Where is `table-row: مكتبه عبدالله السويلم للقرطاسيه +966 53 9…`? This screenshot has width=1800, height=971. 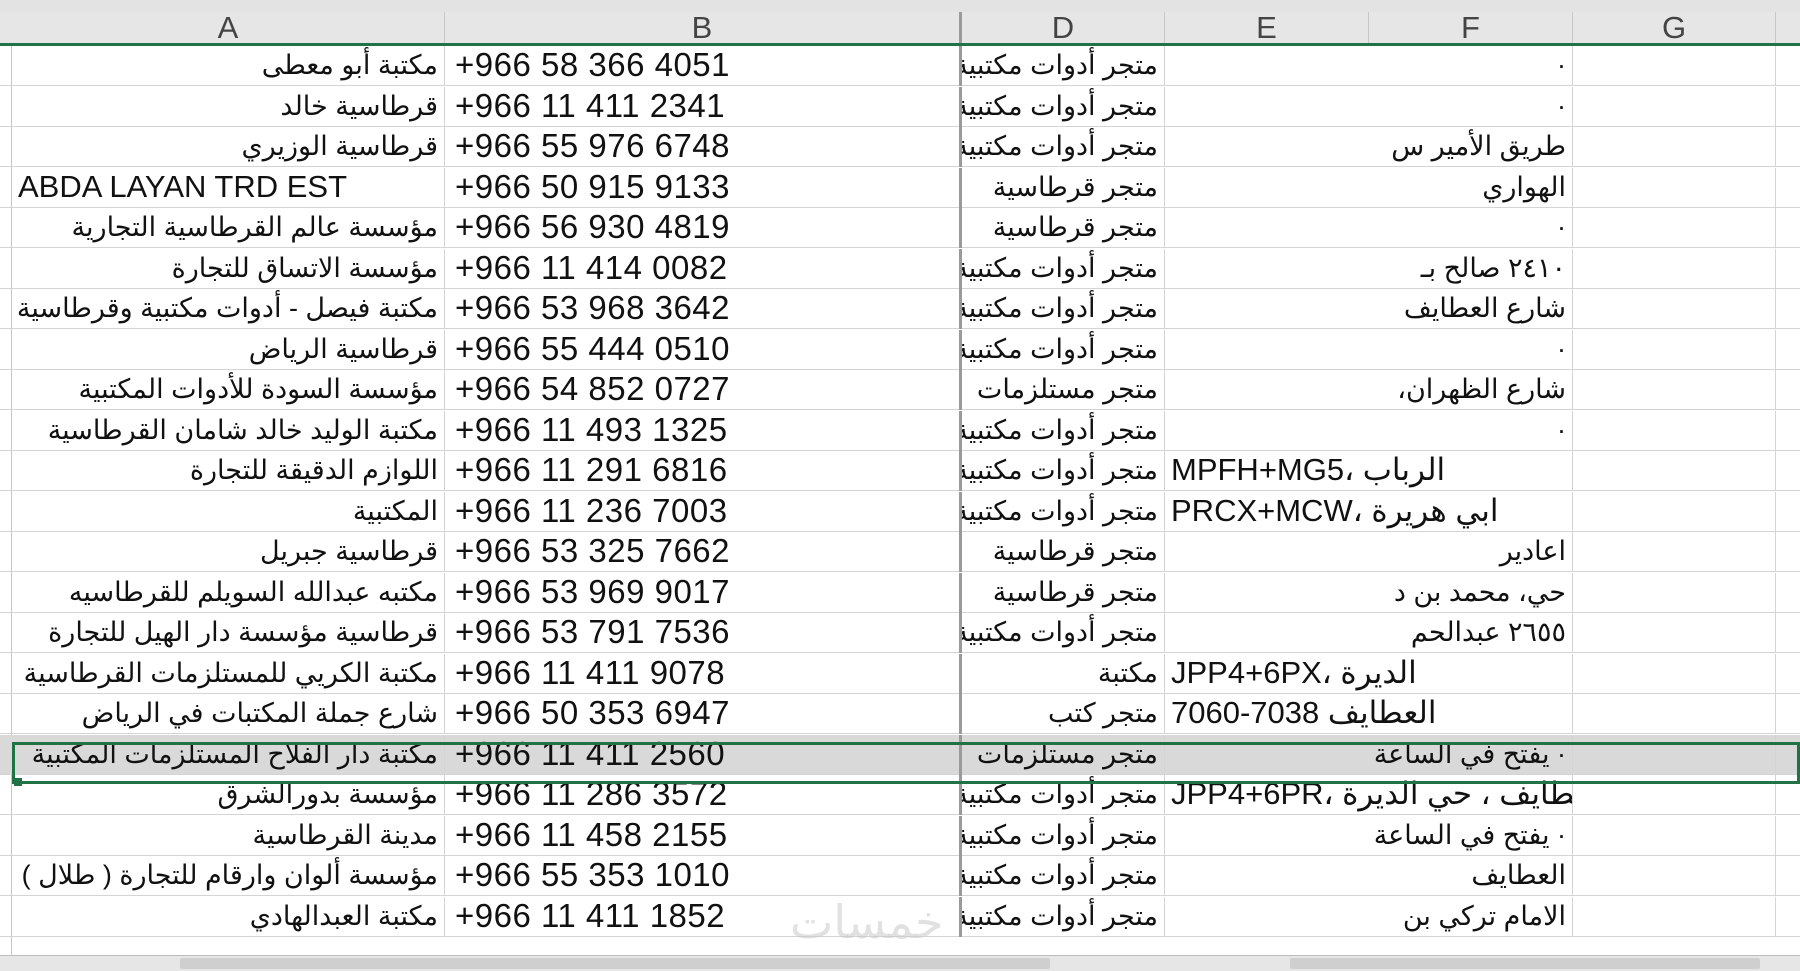
table-row: مكتبه عبدالله السويلم للقرطاسيه +966 53 9… is located at coordinates (900, 592).